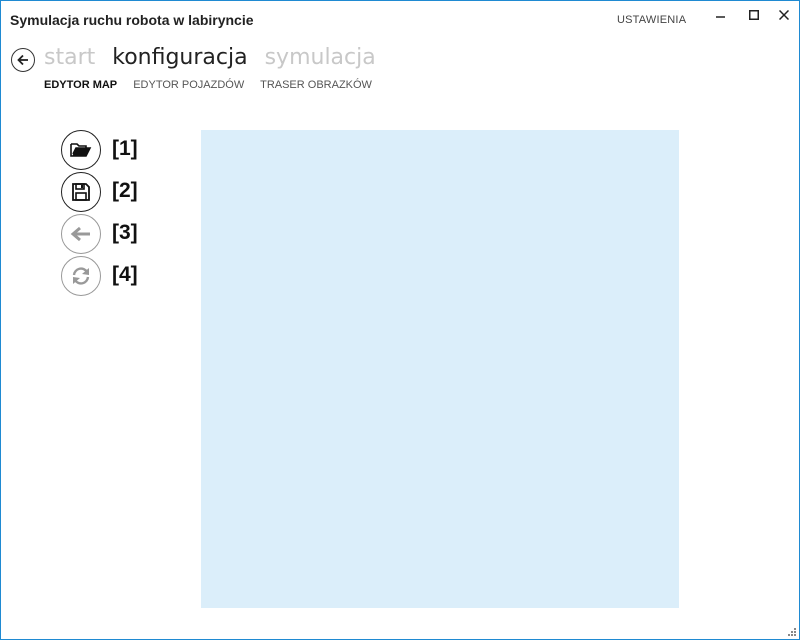 The height and width of the screenshot is (640, 800). What do you see at coordinates (320, 57) in the screenshot?
I see `tab-symulacja: symulacja` at bounding box center [320, 57].